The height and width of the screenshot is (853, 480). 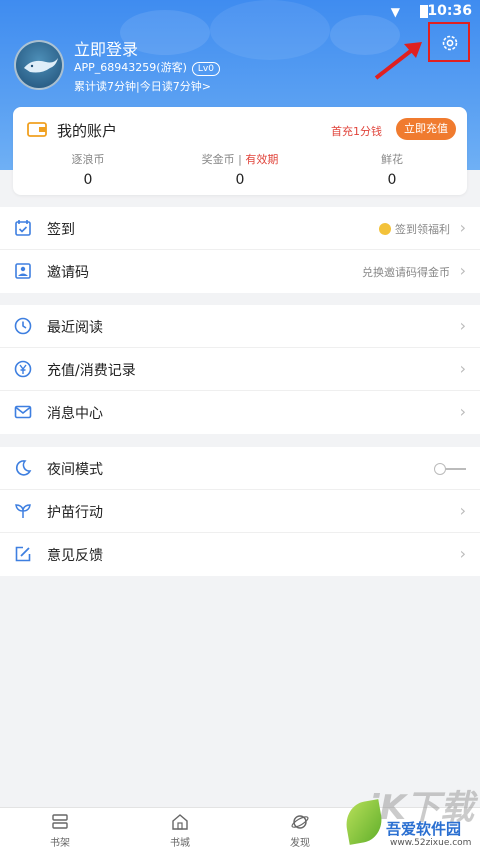 What do you see at coordinates (240, 271) in the screenshot?
I see `menu-item-invite-code: 邀请码 兑换邀请码得金币 ›` at bounding box center [240, 271].